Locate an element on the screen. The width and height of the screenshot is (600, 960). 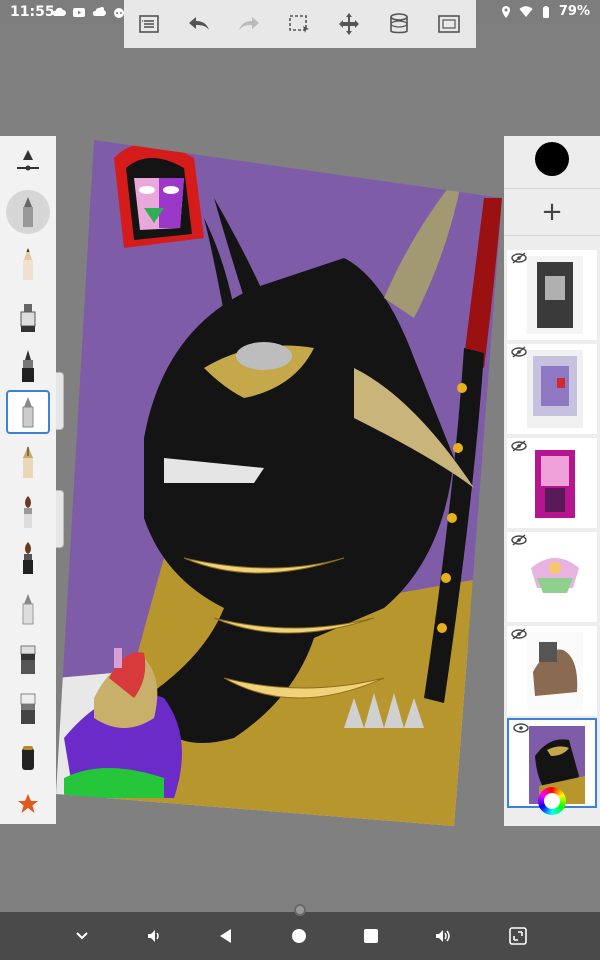
volume-up-icon is located at coordinates (443, 936).